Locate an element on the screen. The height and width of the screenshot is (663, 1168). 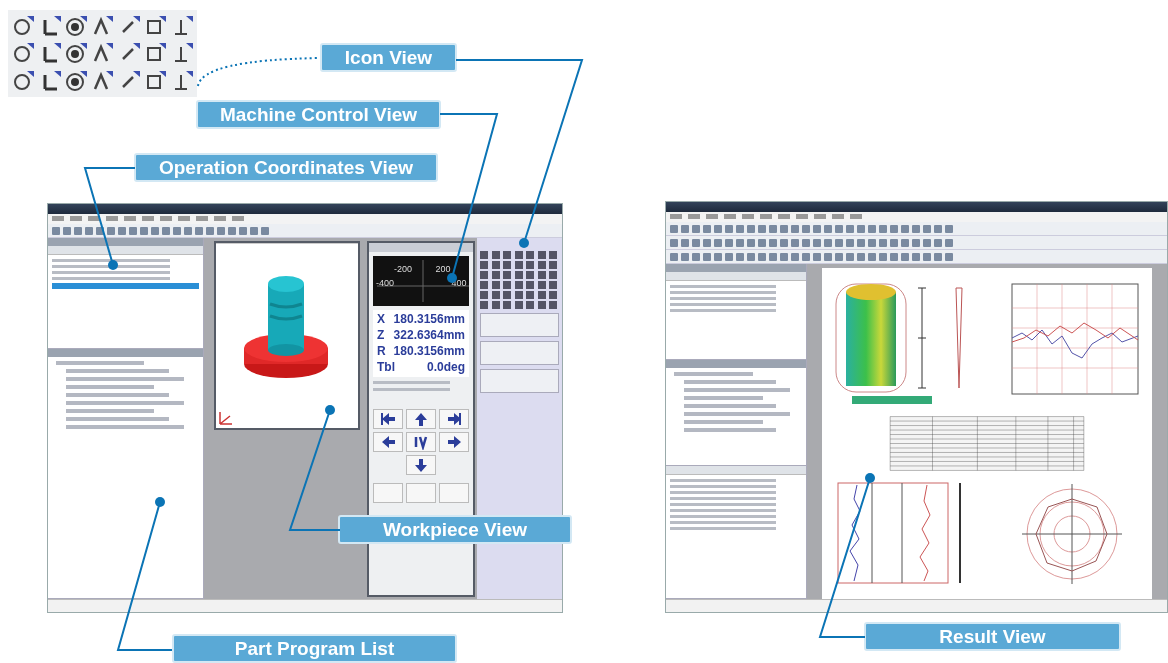
callout-label: Result View is located at coordinates (992, 636).